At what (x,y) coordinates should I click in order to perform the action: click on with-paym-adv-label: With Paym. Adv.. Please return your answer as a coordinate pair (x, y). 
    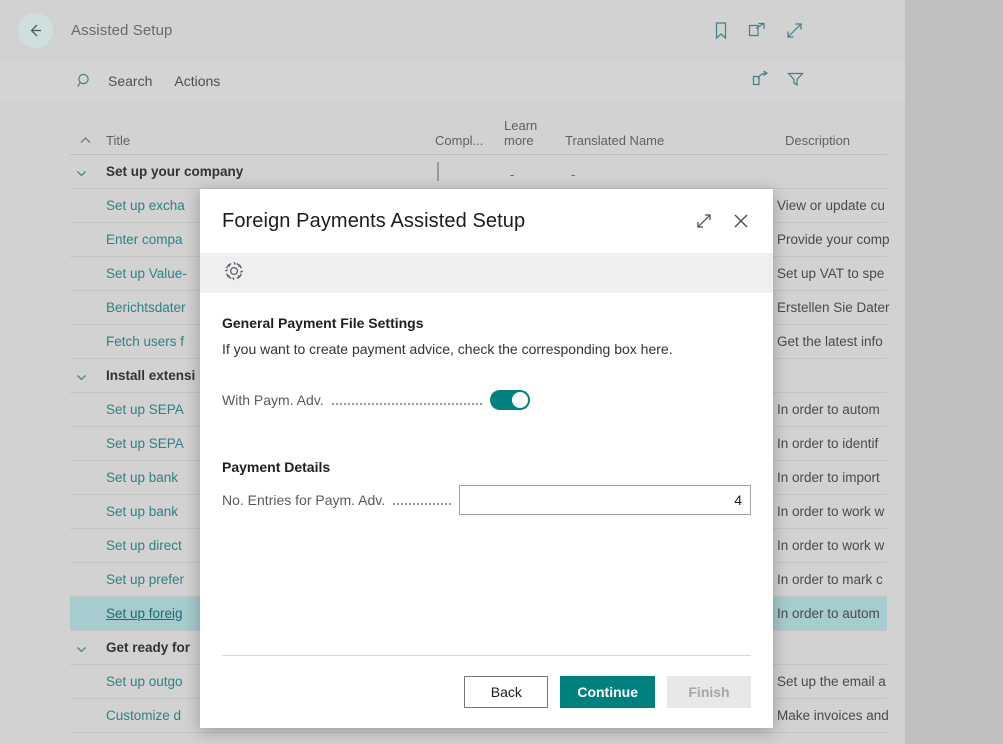
    Looking at the image, I should click on (273, 400).